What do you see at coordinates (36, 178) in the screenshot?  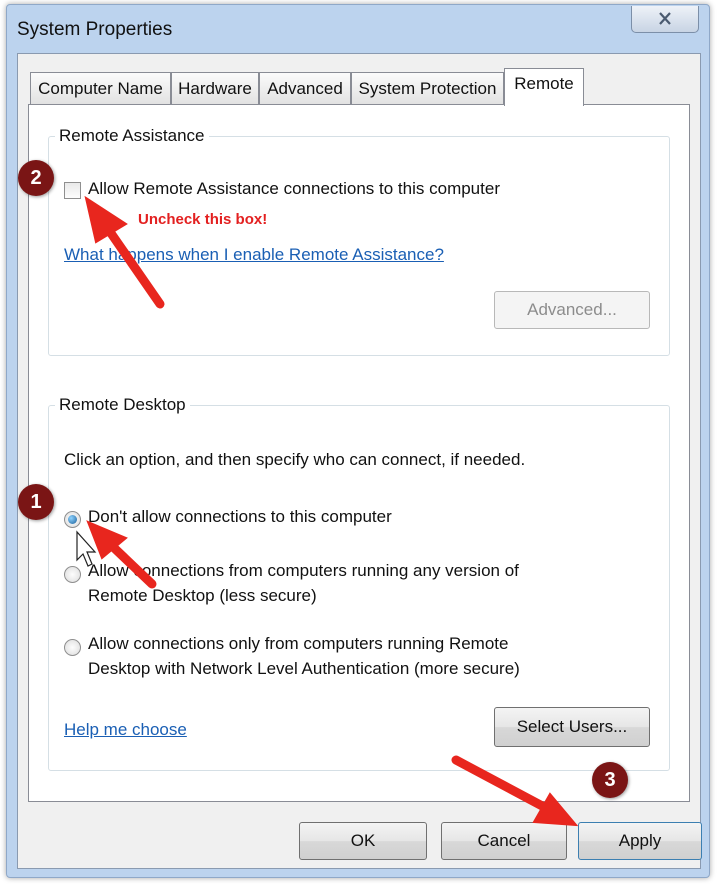 I see `step-badge-2: 2` at bounding box center [36, 178].